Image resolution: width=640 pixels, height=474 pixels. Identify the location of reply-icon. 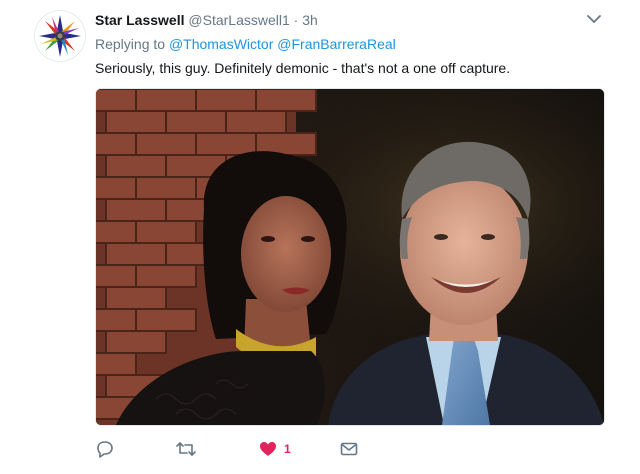
(105, 449).